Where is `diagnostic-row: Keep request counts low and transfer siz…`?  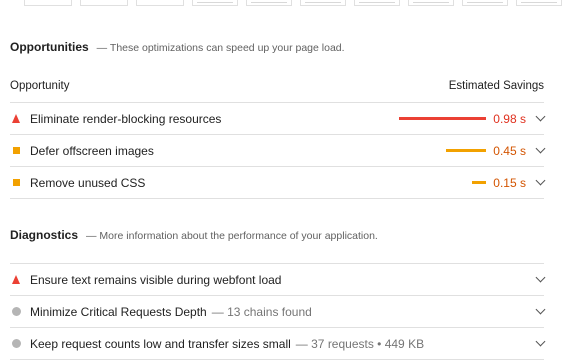
diagnostic-row: Keep request counts low and transfer siz… is located at coordinates (278, 343).